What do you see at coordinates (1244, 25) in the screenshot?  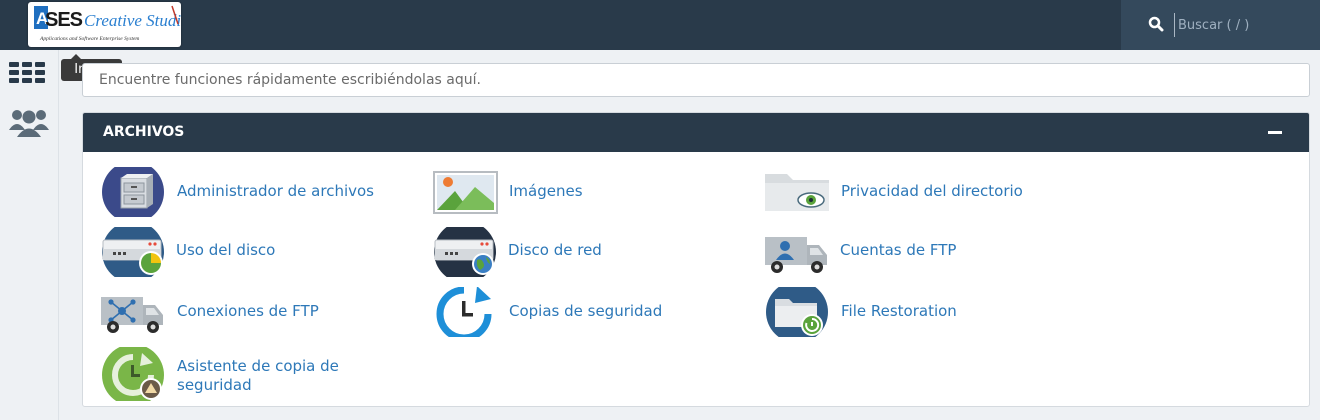 I see `search-input` at bounding box center [1244, 25].